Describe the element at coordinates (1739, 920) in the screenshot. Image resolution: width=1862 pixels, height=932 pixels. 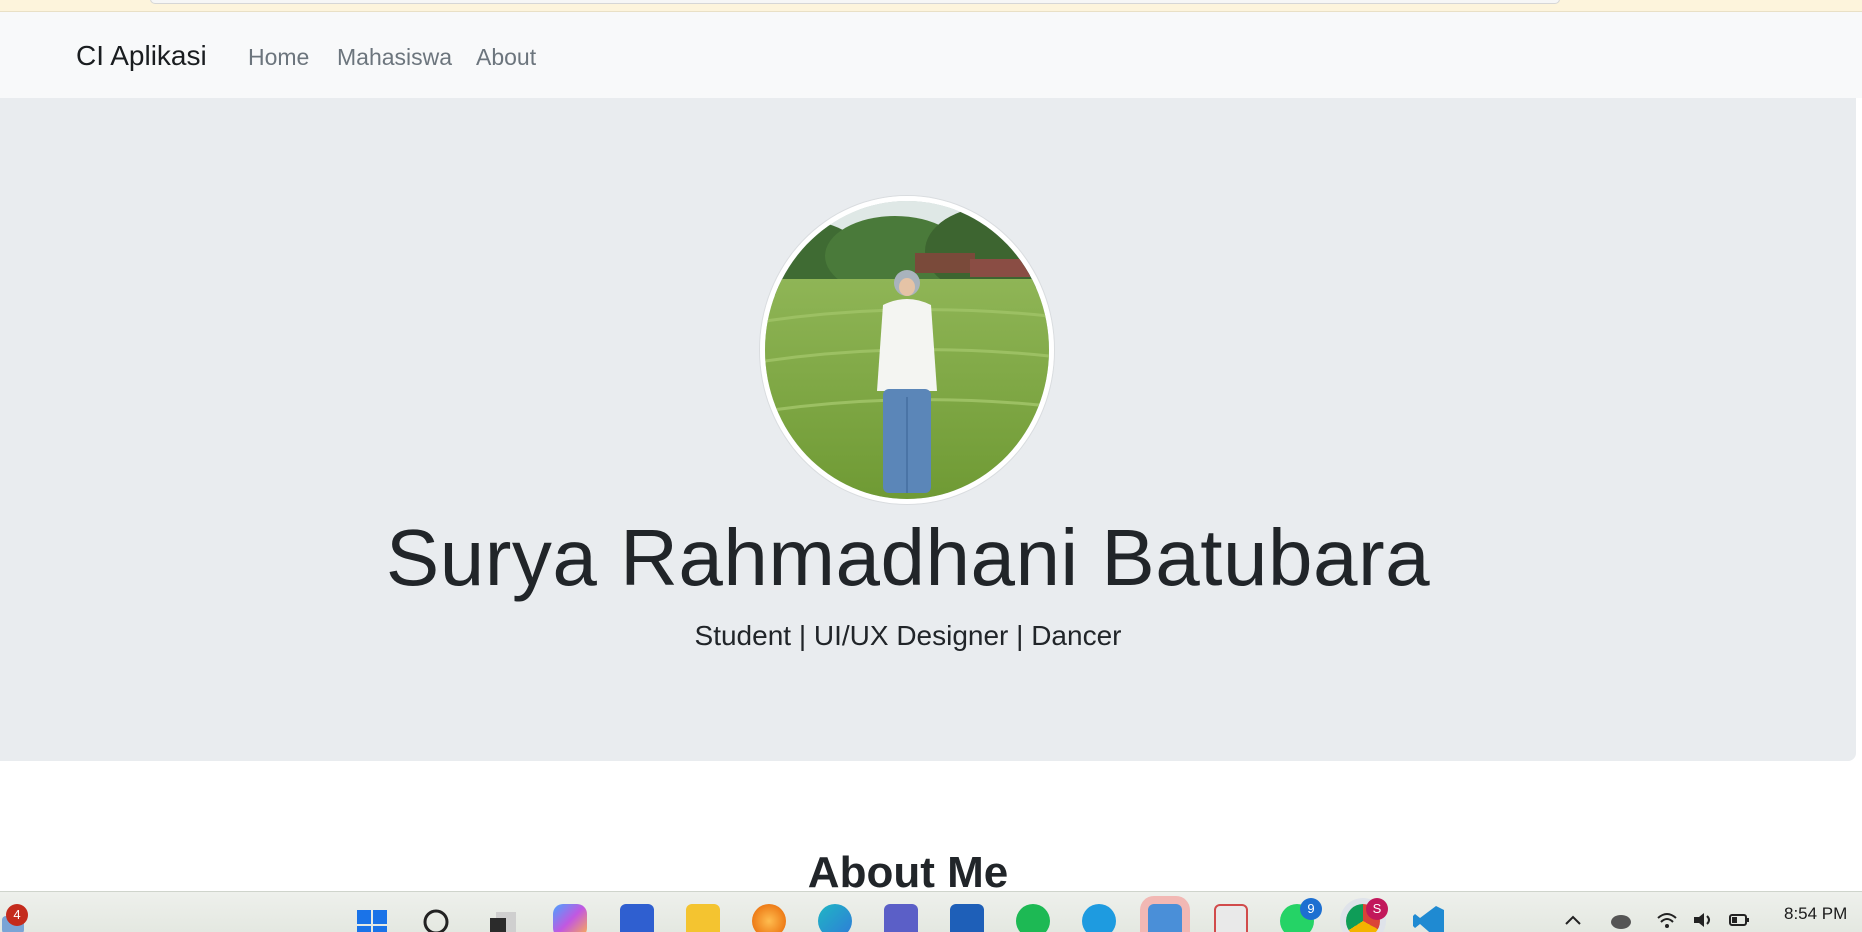
I see `battery-icon` at that location.